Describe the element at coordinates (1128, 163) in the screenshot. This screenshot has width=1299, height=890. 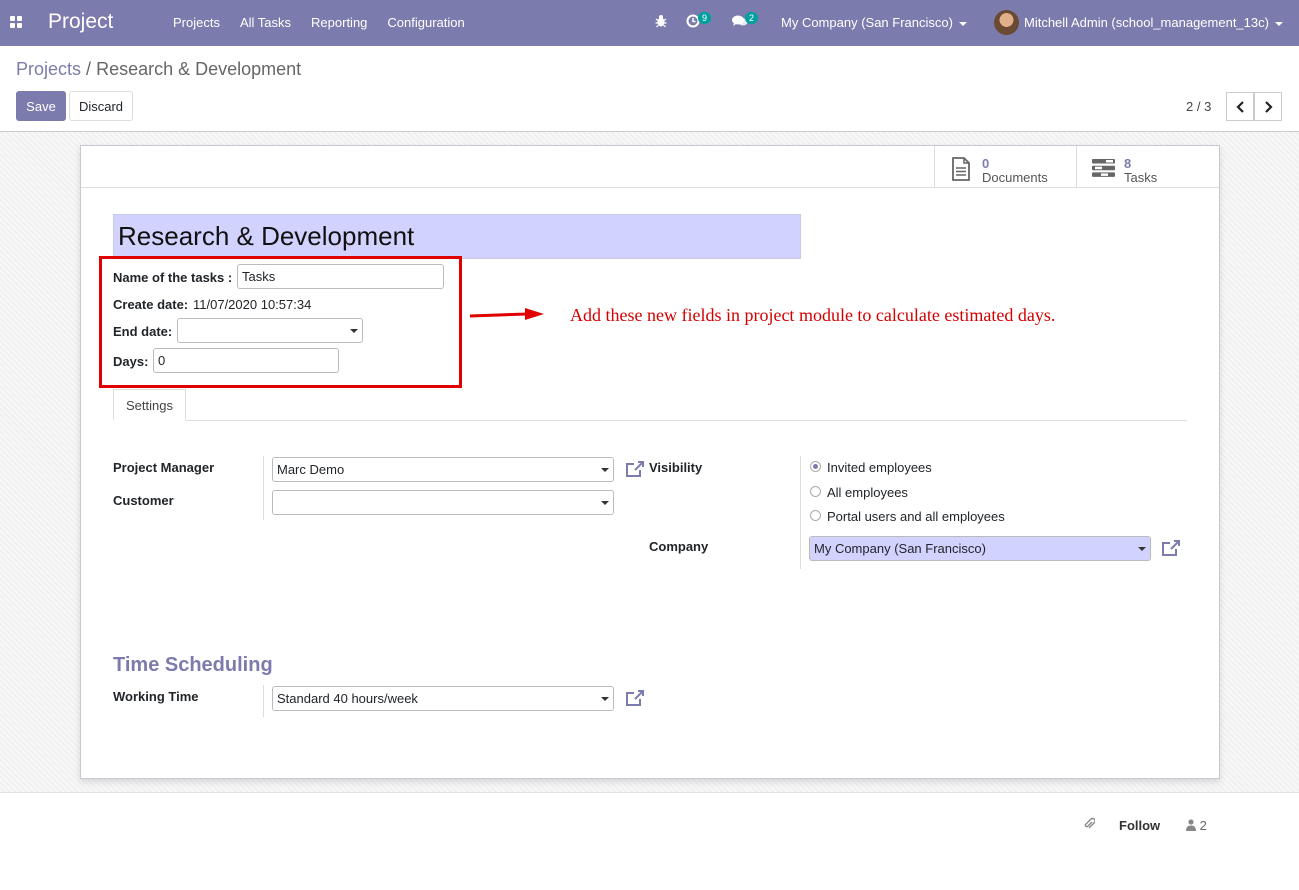
I see `tasks-count: 8` at that location.